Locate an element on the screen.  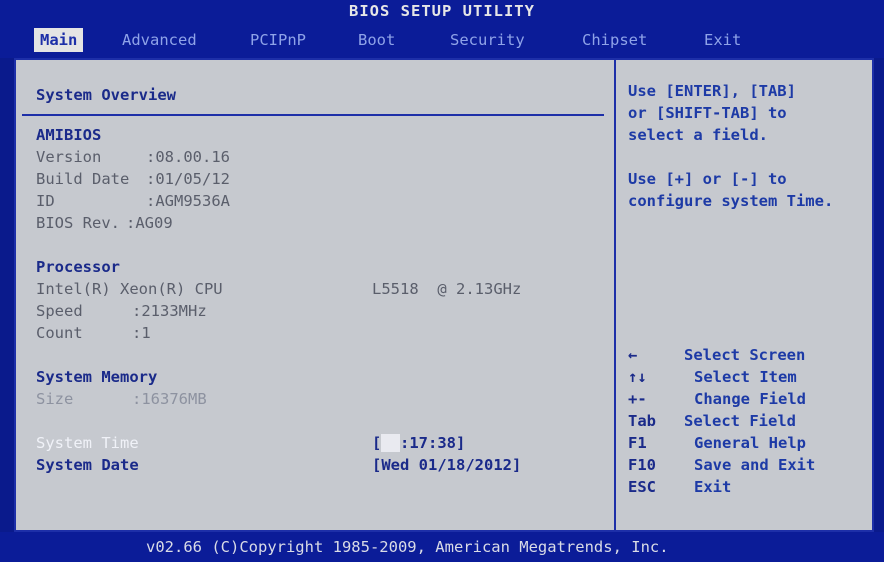
version-value: :08.00.16 is located at coordinates (188, 157).